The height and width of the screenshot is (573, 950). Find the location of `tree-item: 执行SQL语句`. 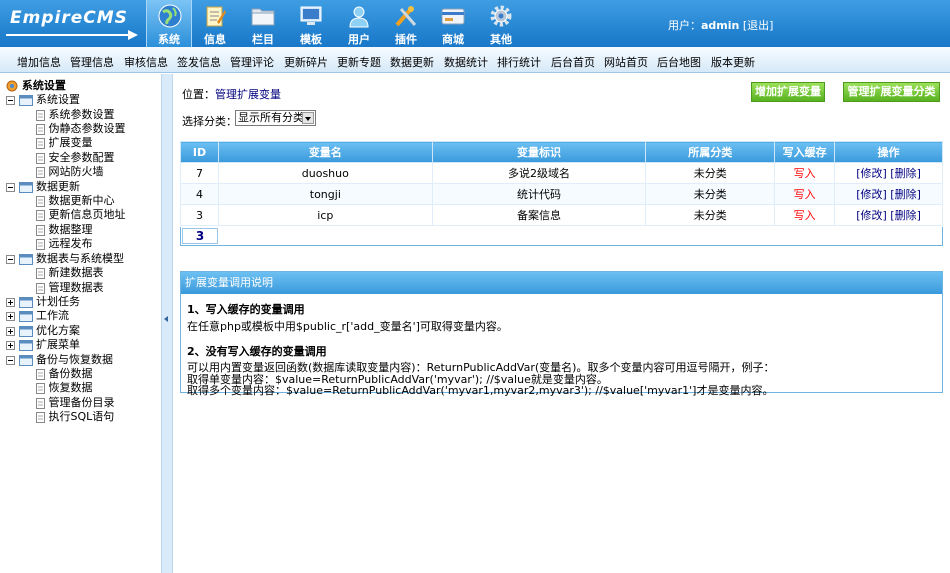

tree-item: 执行SQL语句 is located at coordinates (75, 417).